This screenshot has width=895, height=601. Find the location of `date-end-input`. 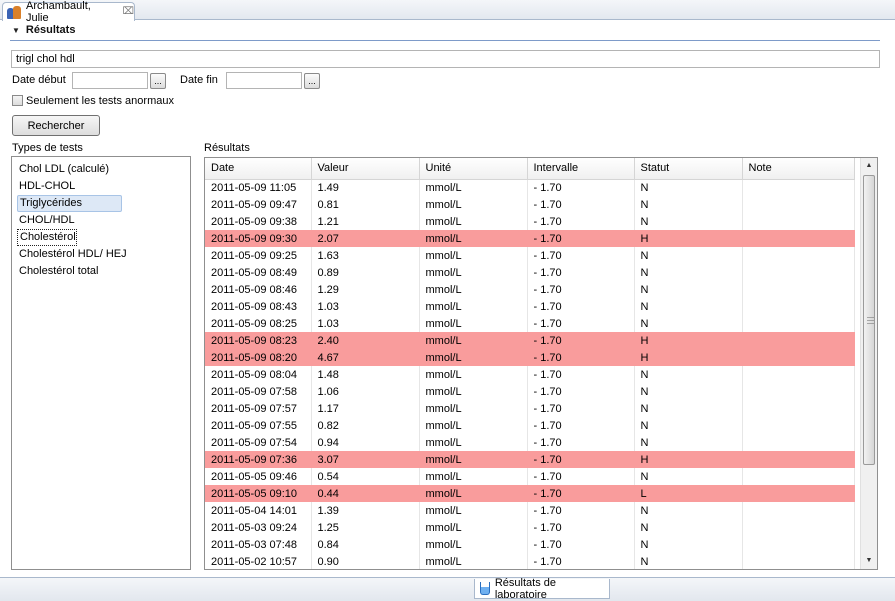

date-end-input is located at coordinates (264, 80).